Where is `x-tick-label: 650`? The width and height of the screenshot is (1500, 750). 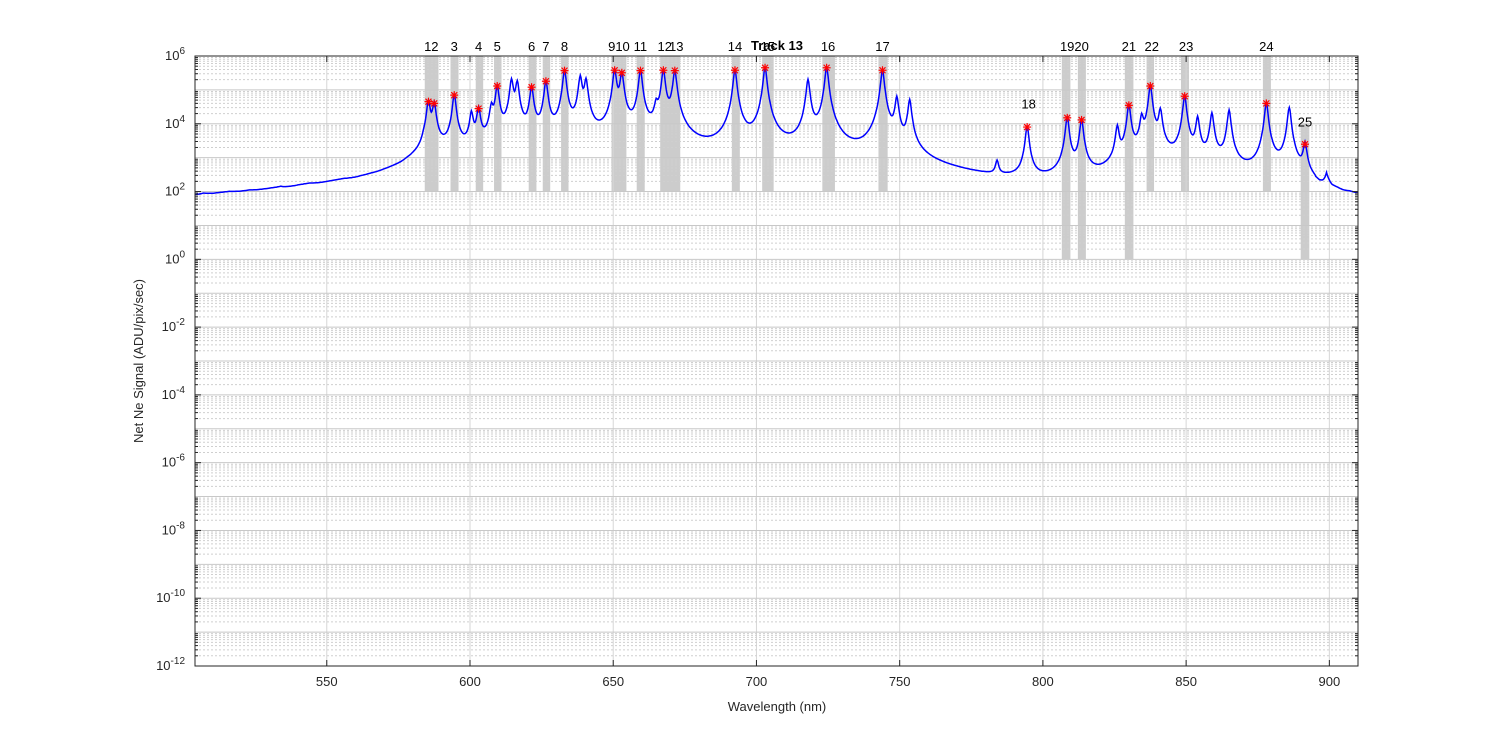
x-tick-label: 650 is located at coordinates (613, 681).